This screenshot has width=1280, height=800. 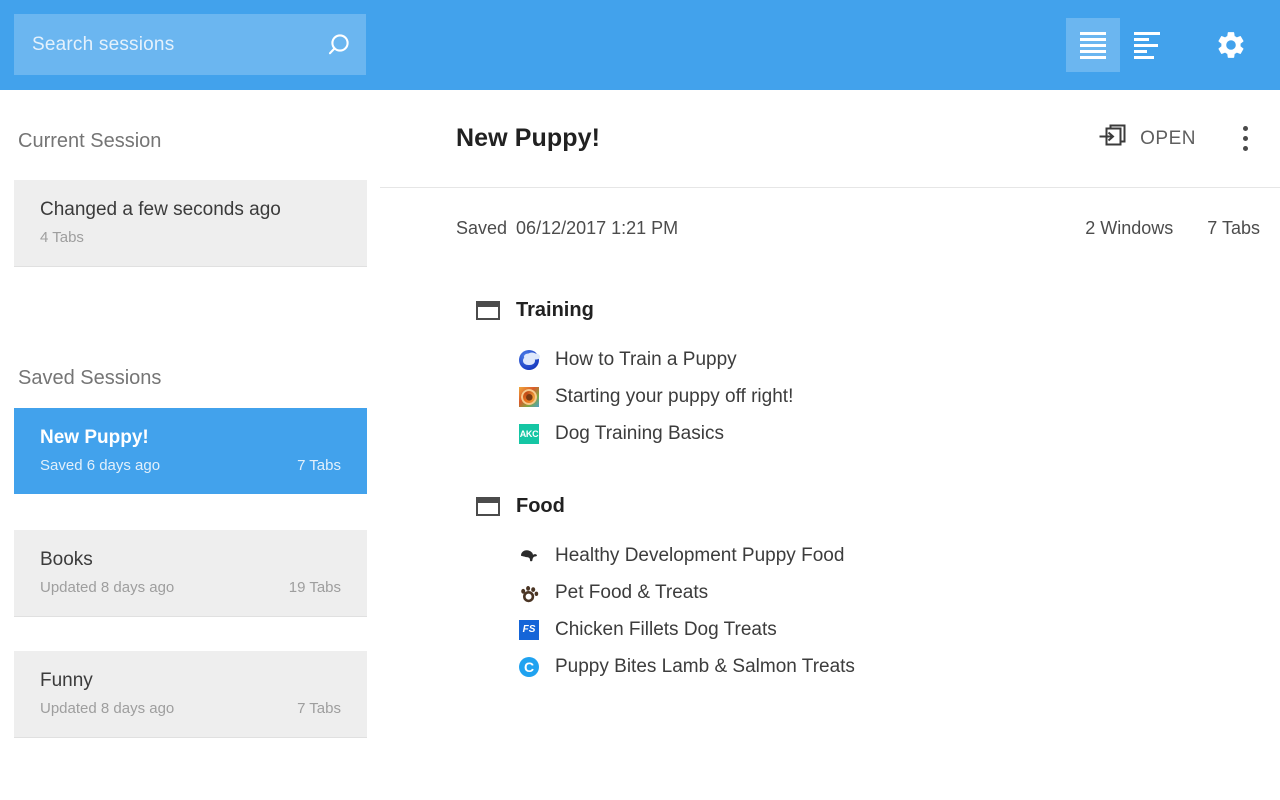 What do you see at coordinates (674, 396) in the screenshot?
I see `tab-title: Starting your puppy off right!` at bounding box center [674, 396].